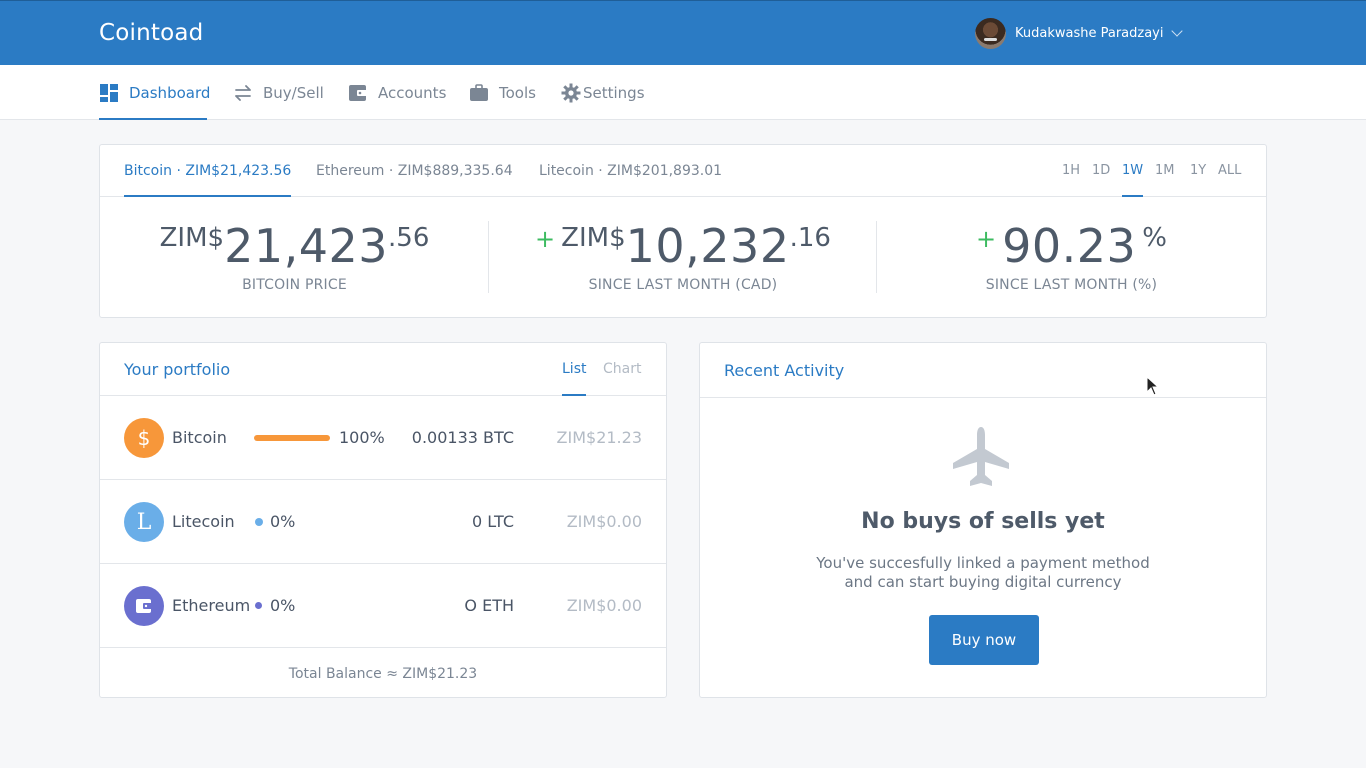  What do you see at coordinates (1155, 238) in the screenshot?
I see `stat-decimal: %` at bounding box center [1155, 238].